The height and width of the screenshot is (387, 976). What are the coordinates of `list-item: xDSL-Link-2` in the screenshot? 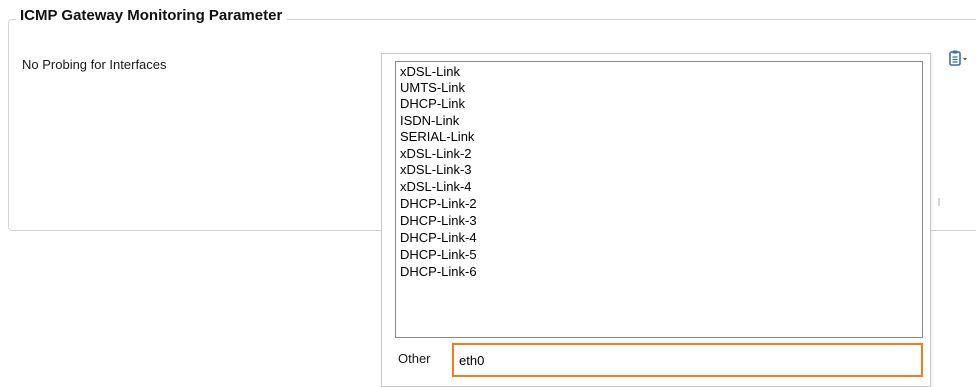 It's located at (436, 154).